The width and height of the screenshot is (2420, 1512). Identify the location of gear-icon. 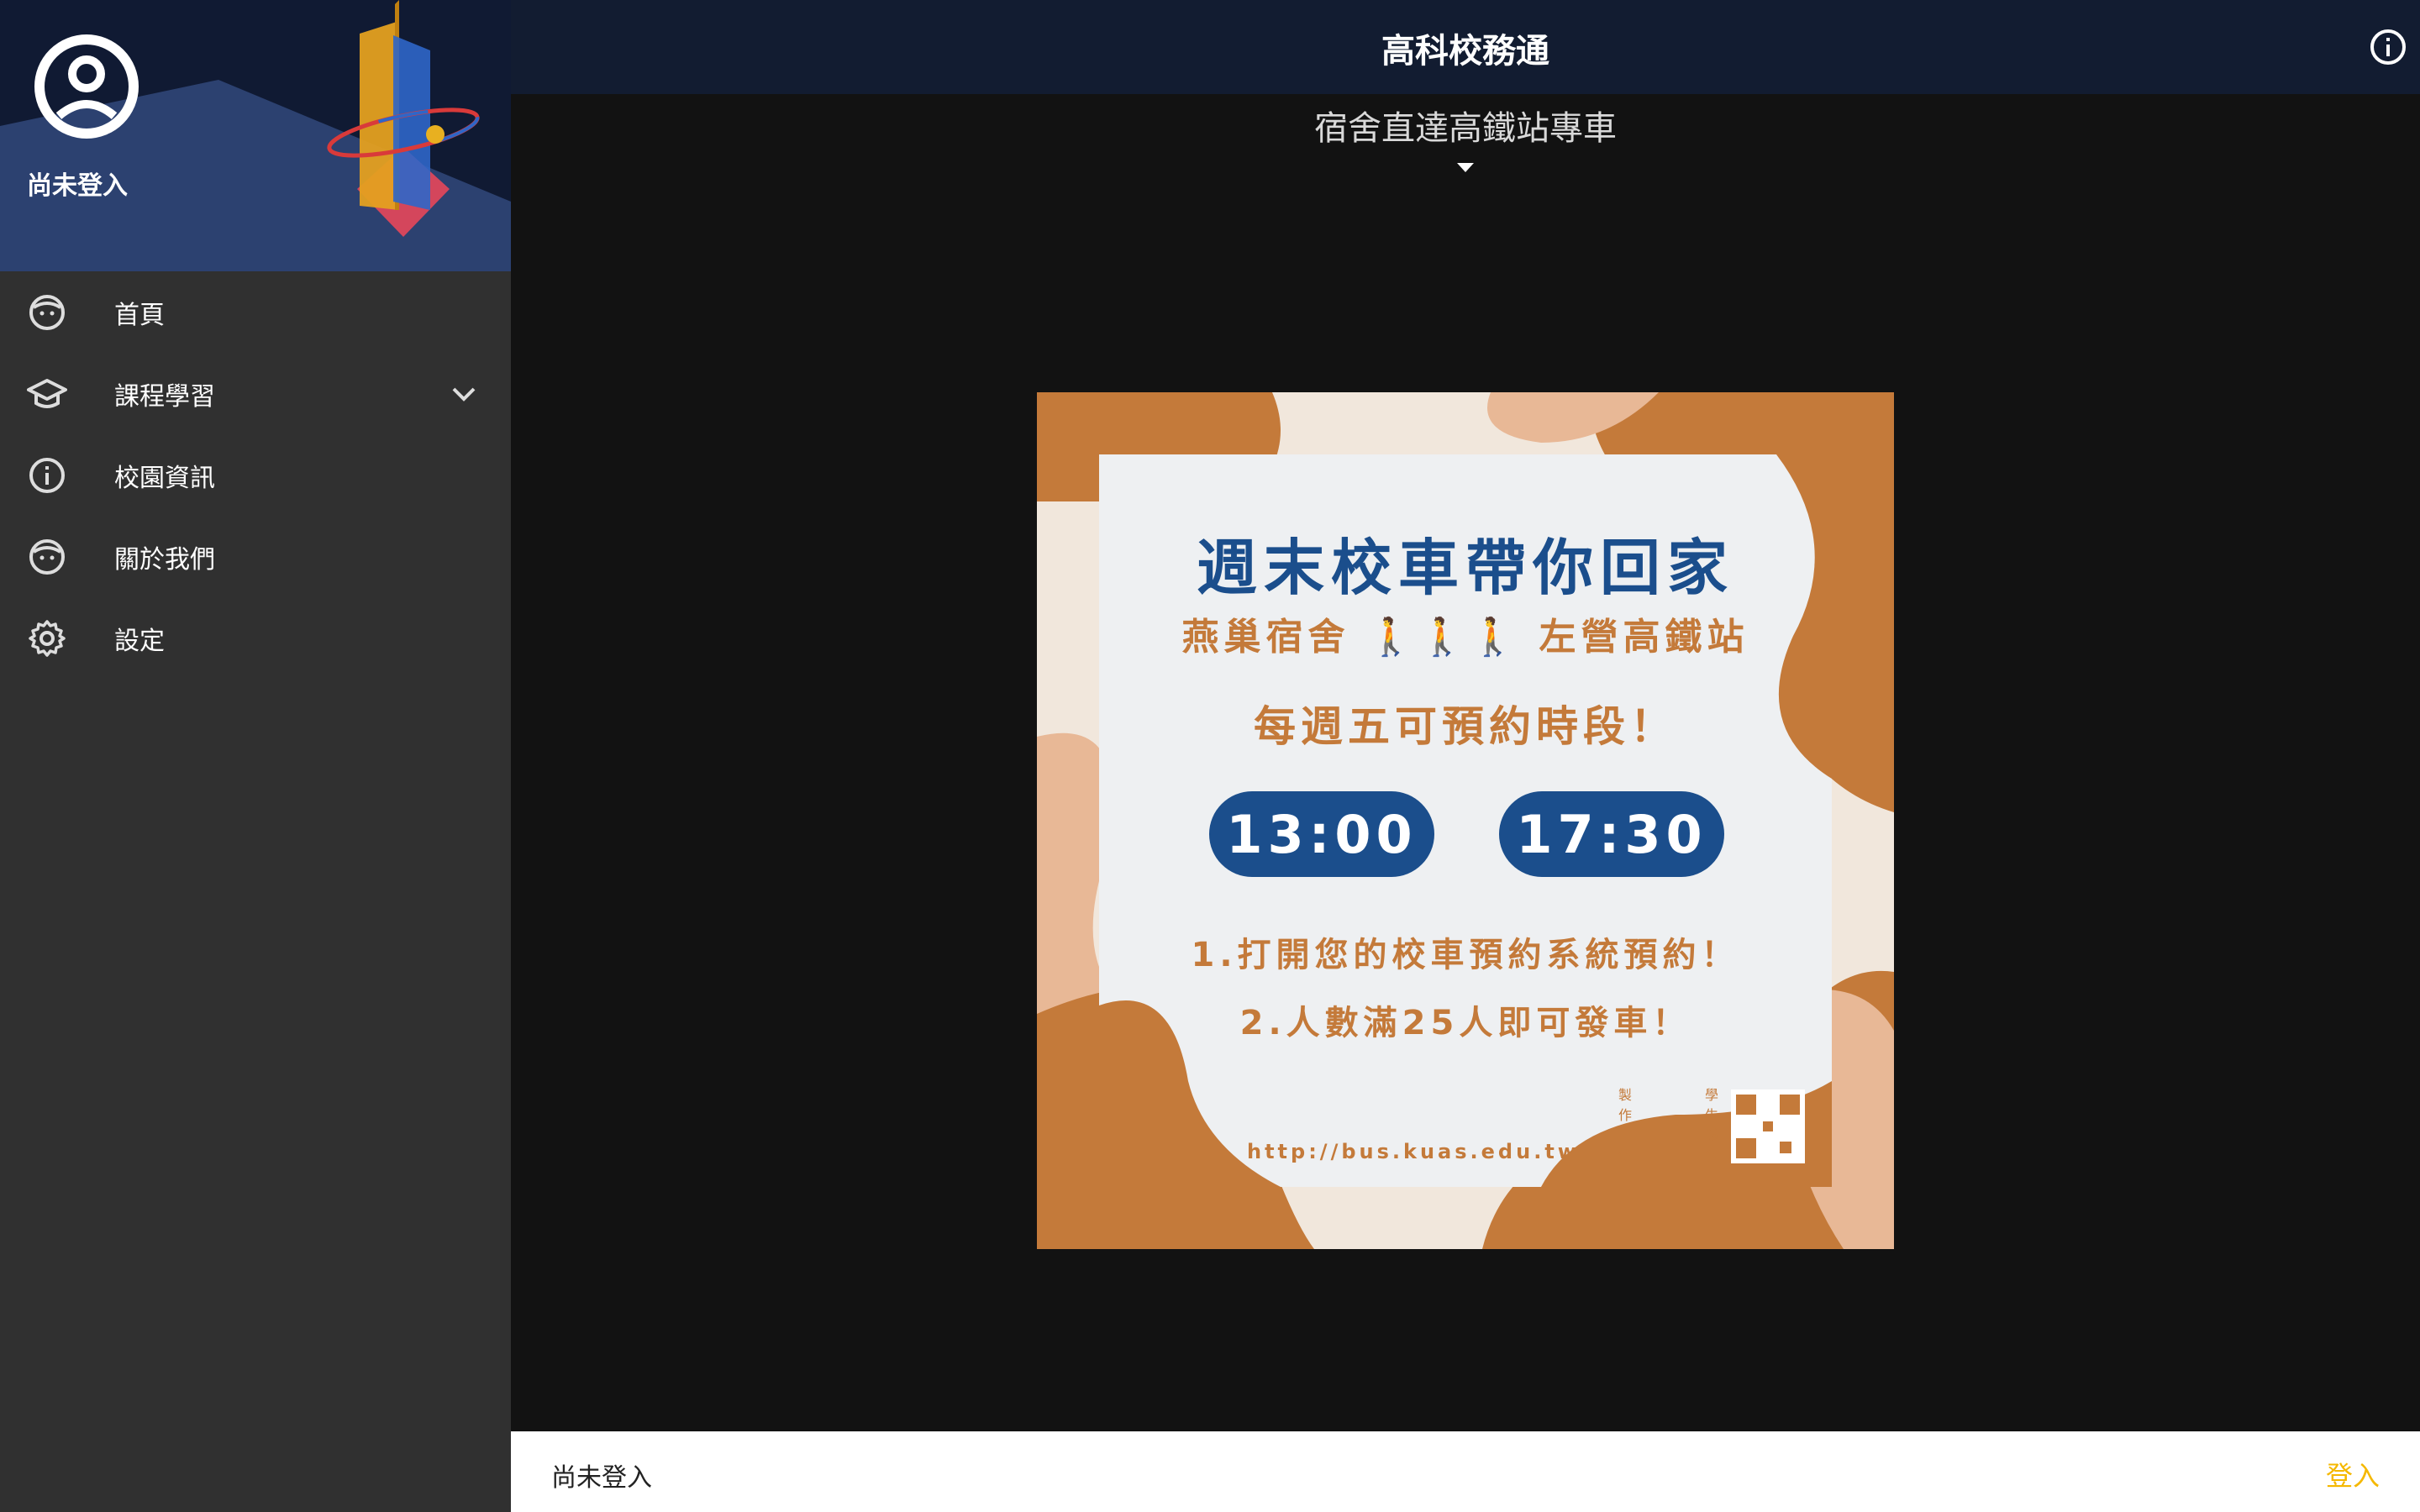
(47, 638).